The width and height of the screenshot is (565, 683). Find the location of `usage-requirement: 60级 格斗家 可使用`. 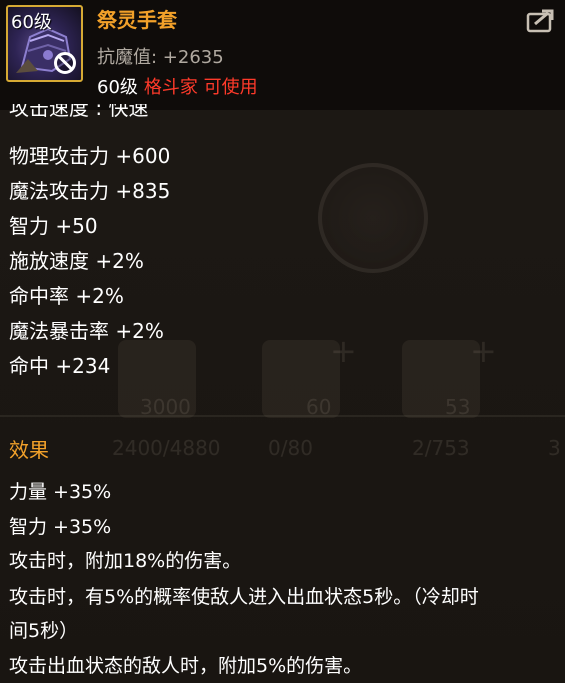

usage-requirement: 60级 格斗家 可使用 is located at coordinates (177, 86).